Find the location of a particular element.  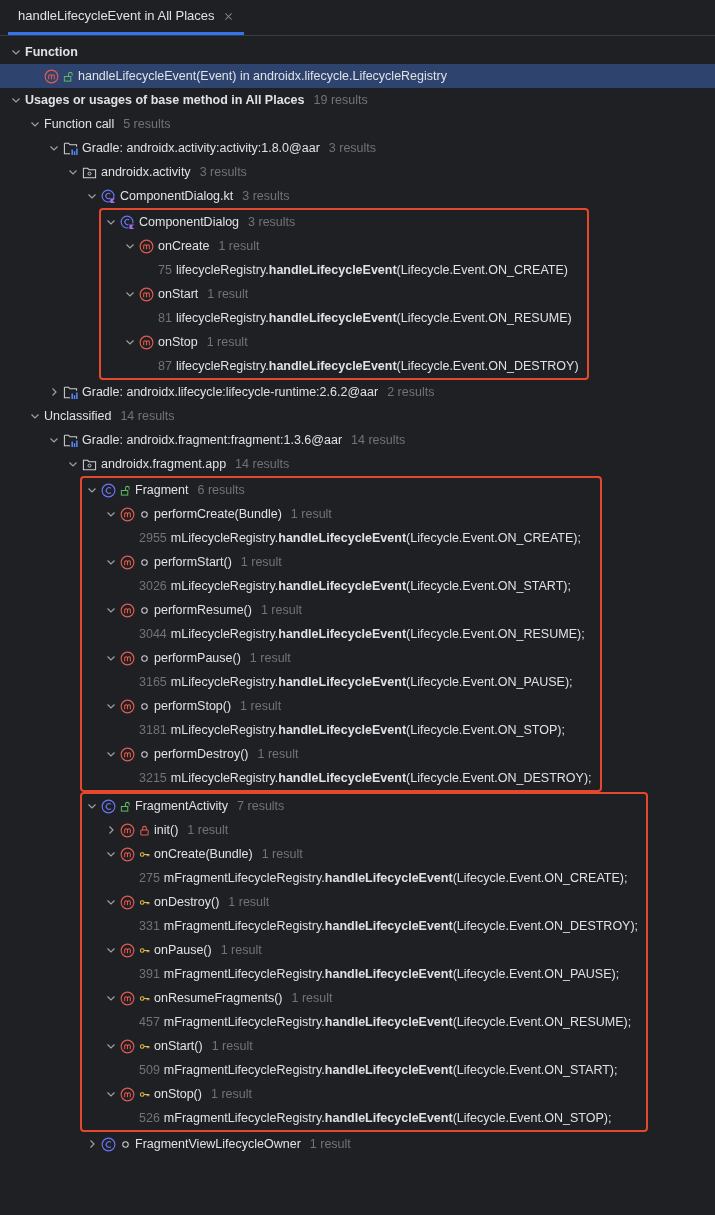

tree-row: performStart() 1 result is located at coordinates (337, 562).